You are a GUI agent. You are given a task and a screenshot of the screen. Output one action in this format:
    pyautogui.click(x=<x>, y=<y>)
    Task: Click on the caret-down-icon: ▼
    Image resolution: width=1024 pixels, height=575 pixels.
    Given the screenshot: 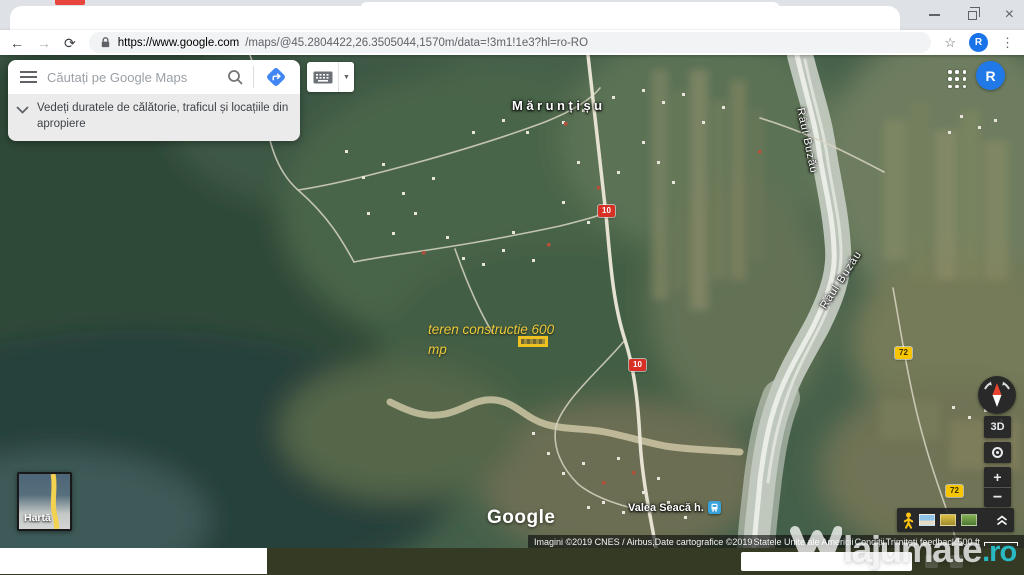 What is the action you would take?
    pyautogui.click(x=346, y=77)
    